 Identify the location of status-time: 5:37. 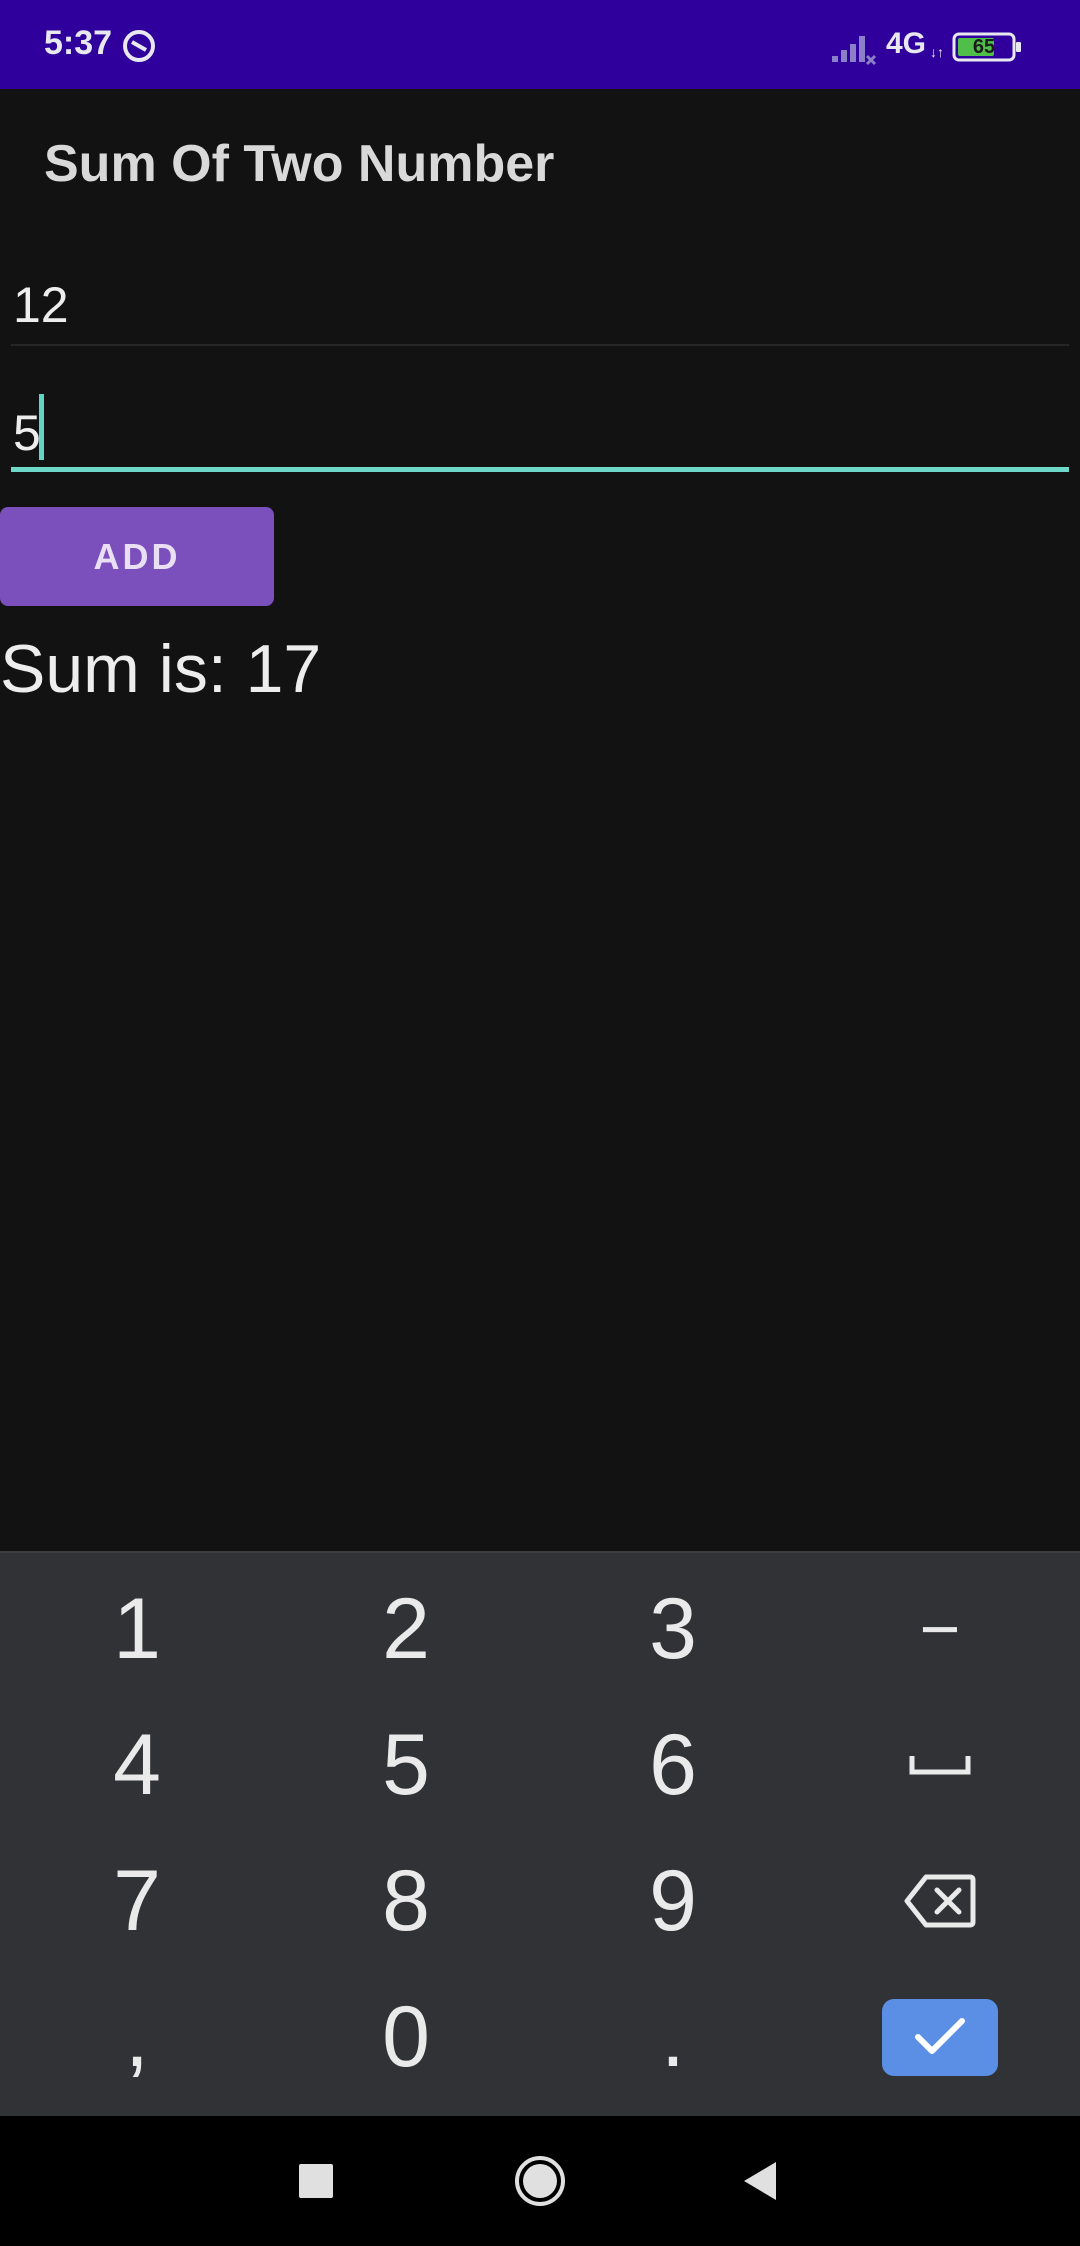
(78, 43).